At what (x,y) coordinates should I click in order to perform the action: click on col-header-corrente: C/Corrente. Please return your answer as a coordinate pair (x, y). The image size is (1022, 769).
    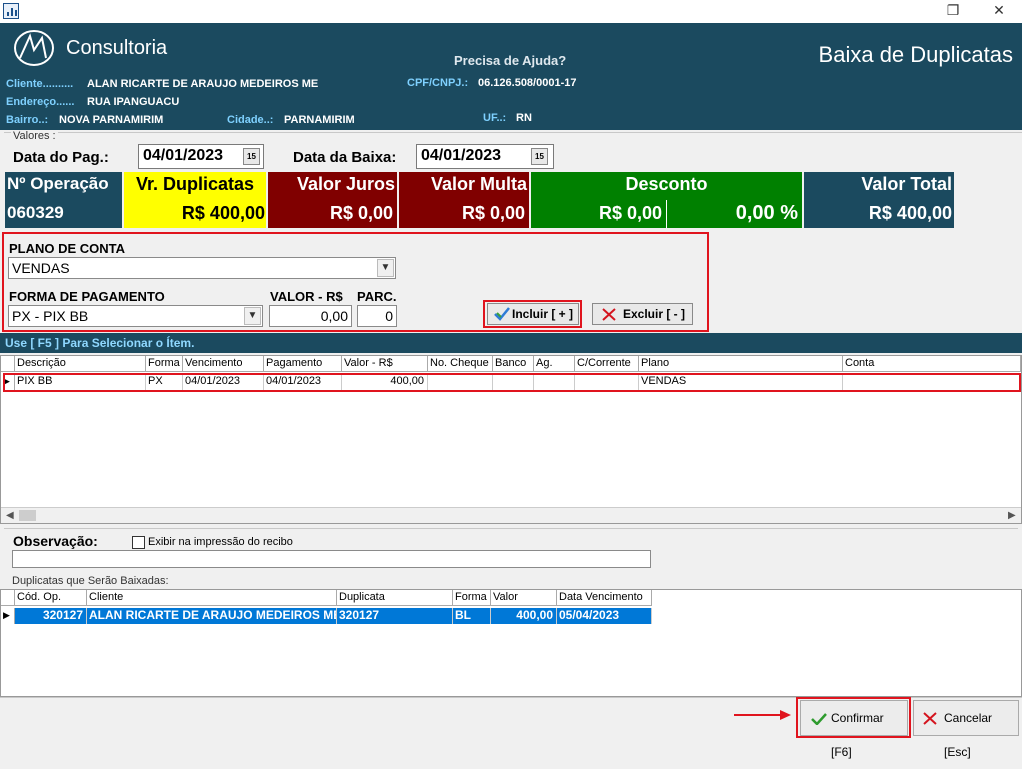
    Looking at the image, I should click on (607, 364).